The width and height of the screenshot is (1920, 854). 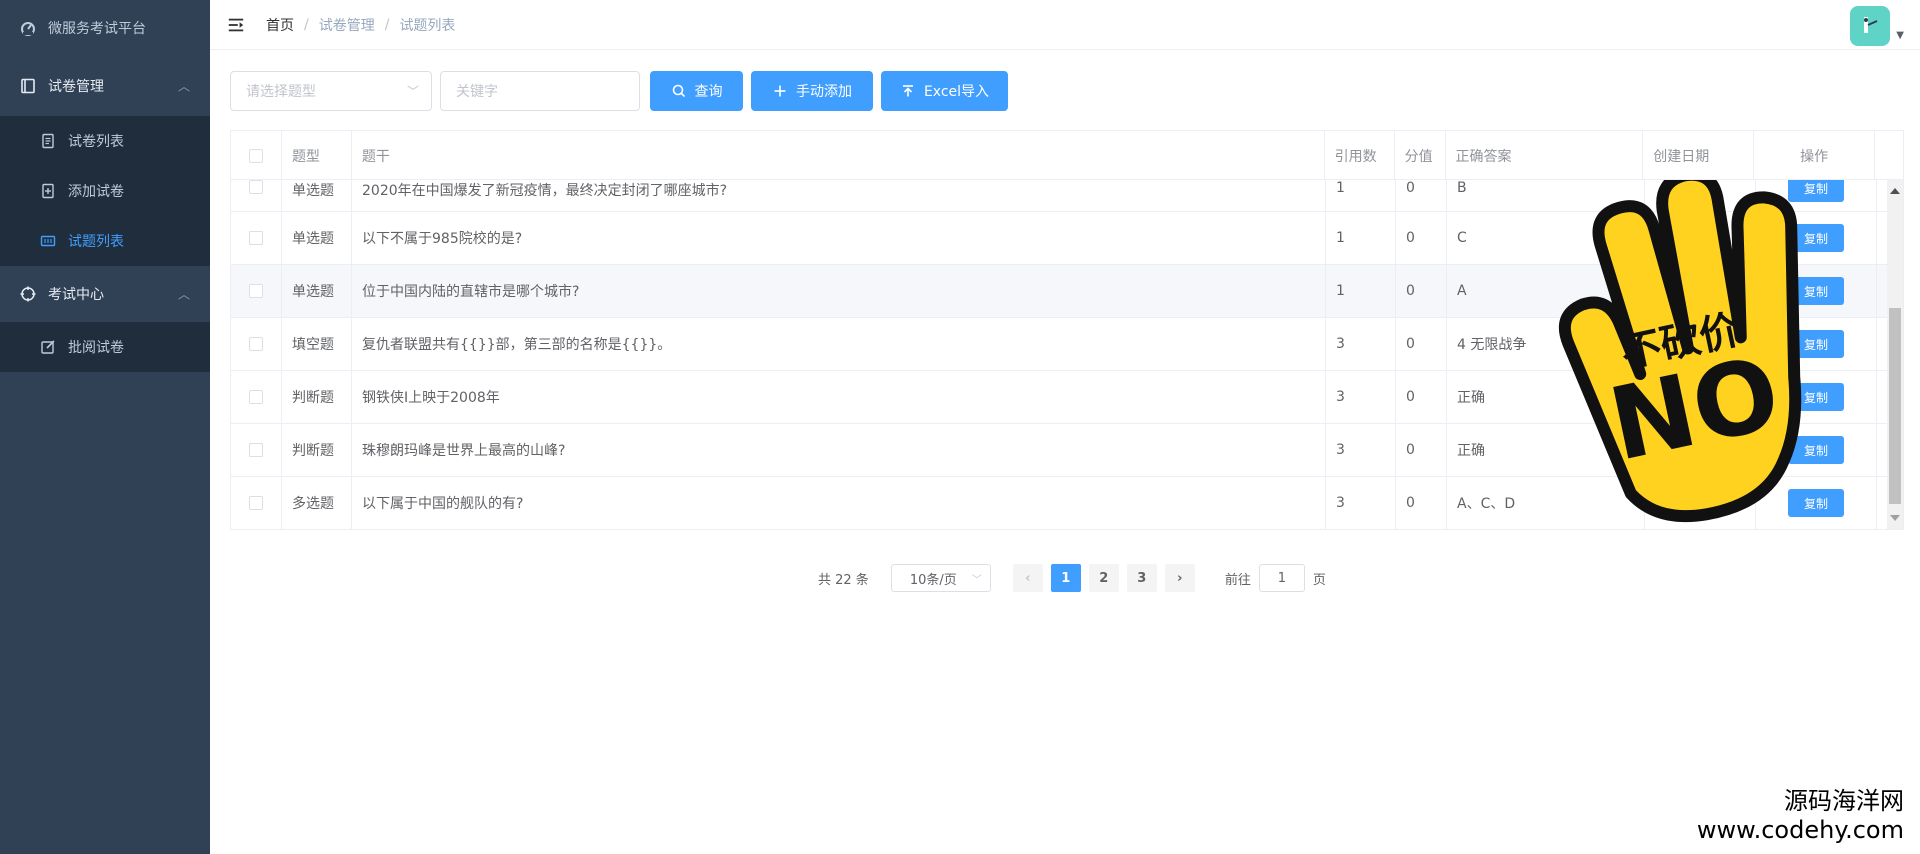 I want to click on scrollbar-thumb, so click(x=1895, y=406).